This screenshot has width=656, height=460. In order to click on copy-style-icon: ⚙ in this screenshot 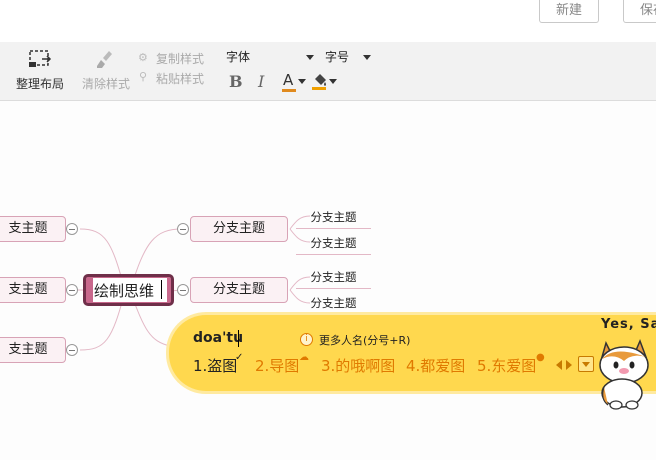, I will do `click(143, 57)`.